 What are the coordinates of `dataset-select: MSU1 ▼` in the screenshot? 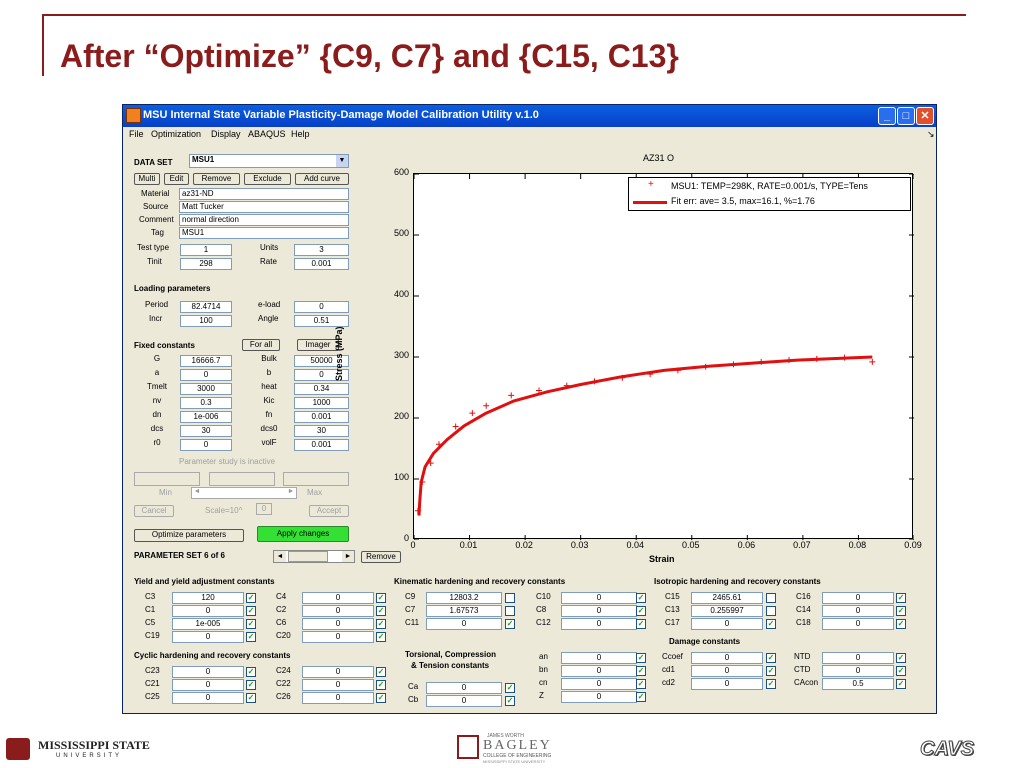 It's located at (269, 161).